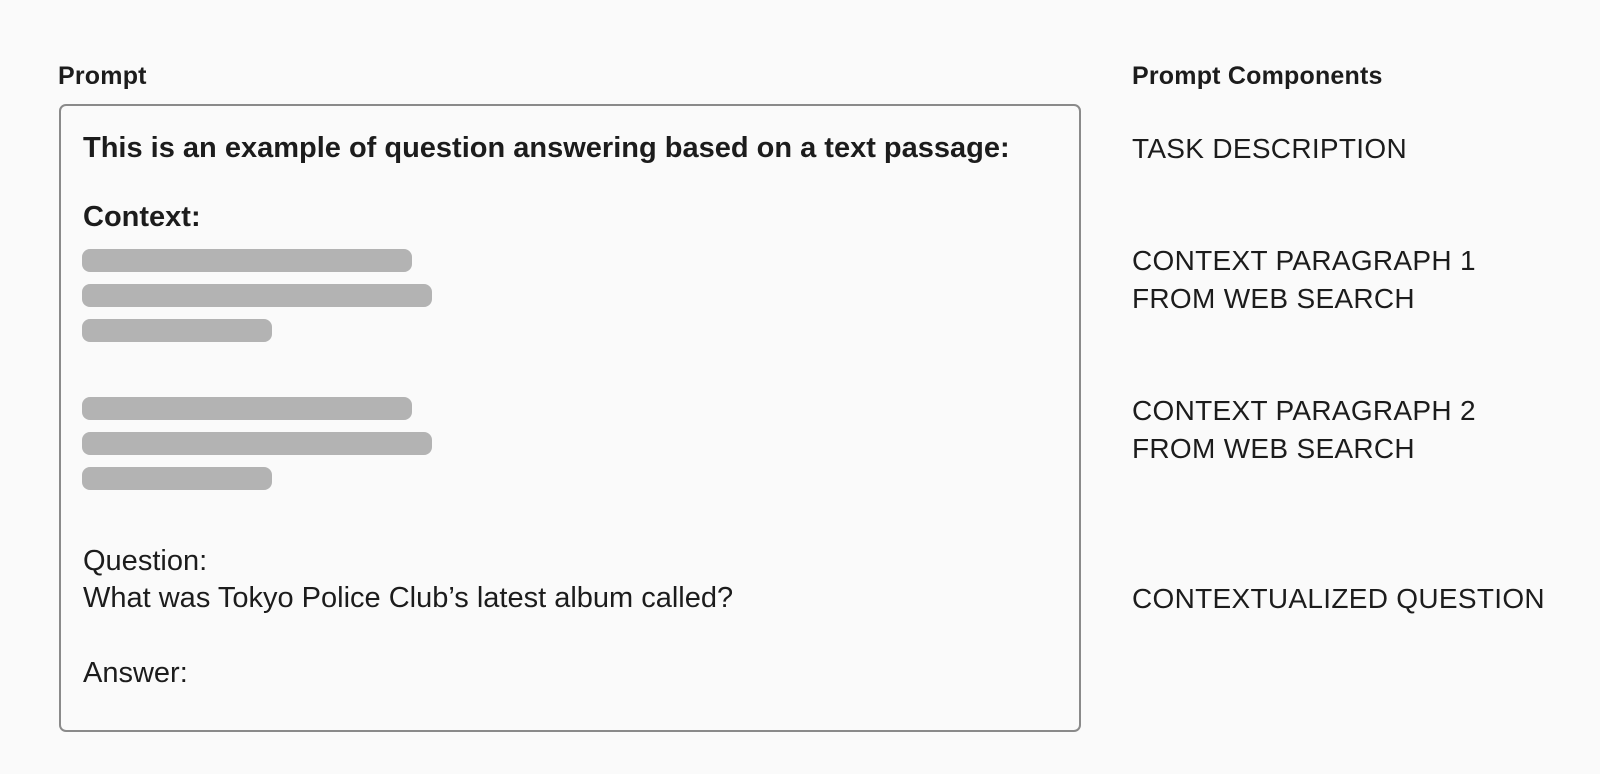  Describe the element at coordinates (1338, 598) in the screenshot. I see `component-contextualized-question: CONTEXTUALIZED QUESTION` at that location.